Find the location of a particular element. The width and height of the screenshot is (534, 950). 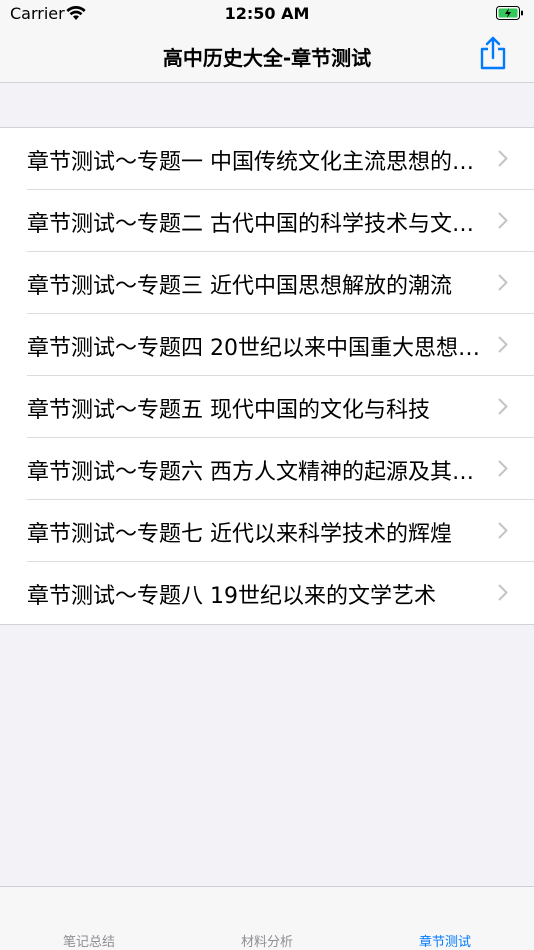

list-item: 章节测试～专题三 近代中国思想解放的潮流 is located at coordinates (267, 283).